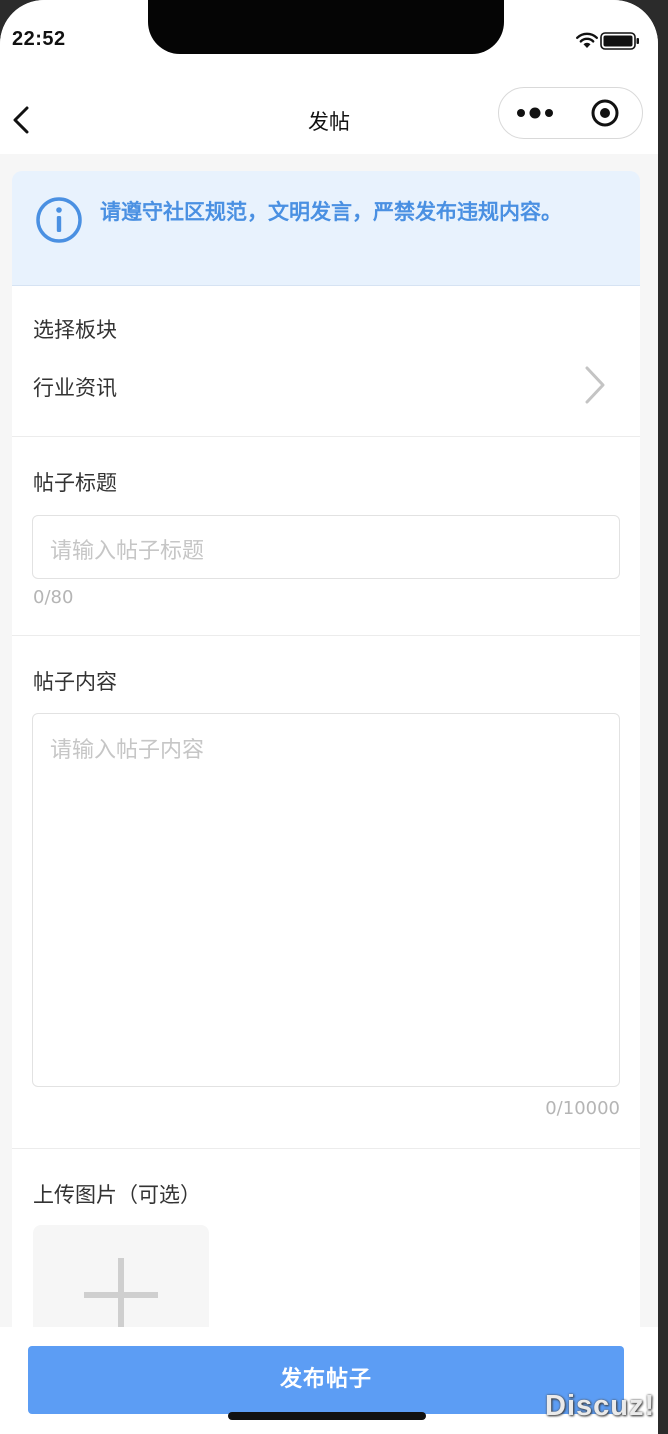 The width and height of the screenshot is (668, 1434). I want to click on miniprogram-capsule, so click(570, 113).